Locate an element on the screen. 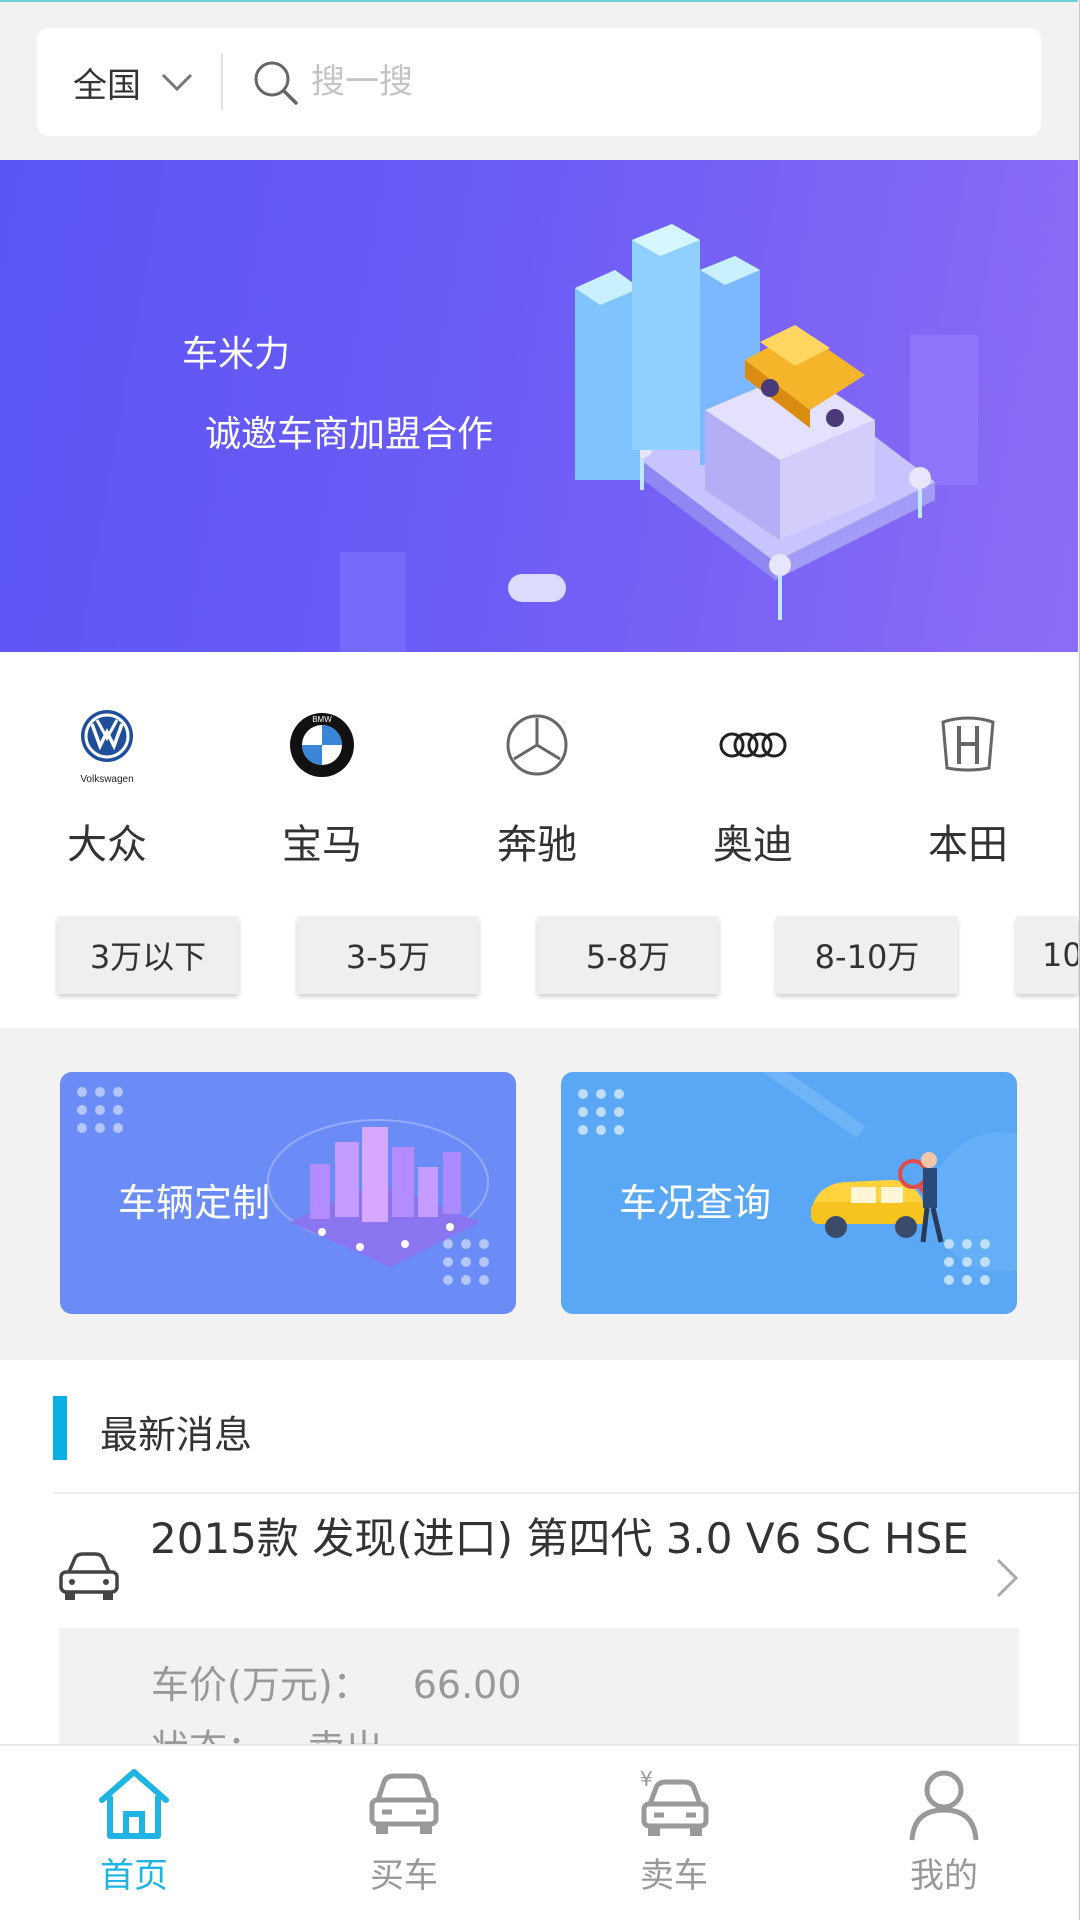  brand-benz: 奔驰 is located at coordinates (537, 785).